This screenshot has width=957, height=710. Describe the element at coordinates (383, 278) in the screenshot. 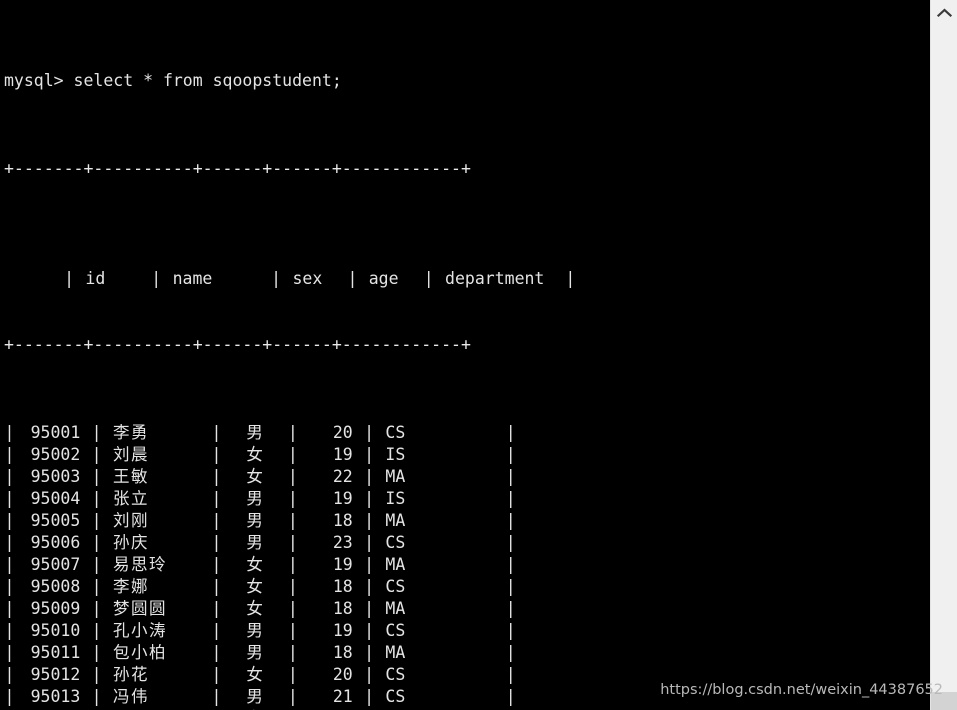

I see `column-header-age: age` at that location.